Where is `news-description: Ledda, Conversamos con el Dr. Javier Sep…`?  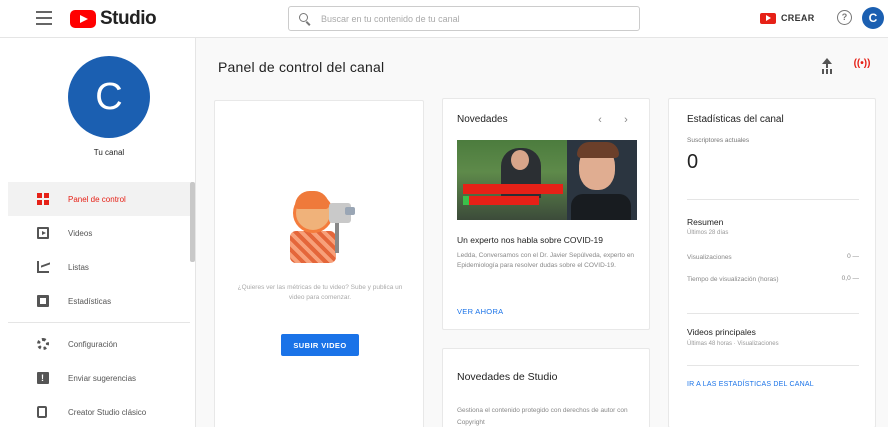 news-description: Ledda, Conversamos con el Dr. Javier Sep… is located at coordinates (546, 260).